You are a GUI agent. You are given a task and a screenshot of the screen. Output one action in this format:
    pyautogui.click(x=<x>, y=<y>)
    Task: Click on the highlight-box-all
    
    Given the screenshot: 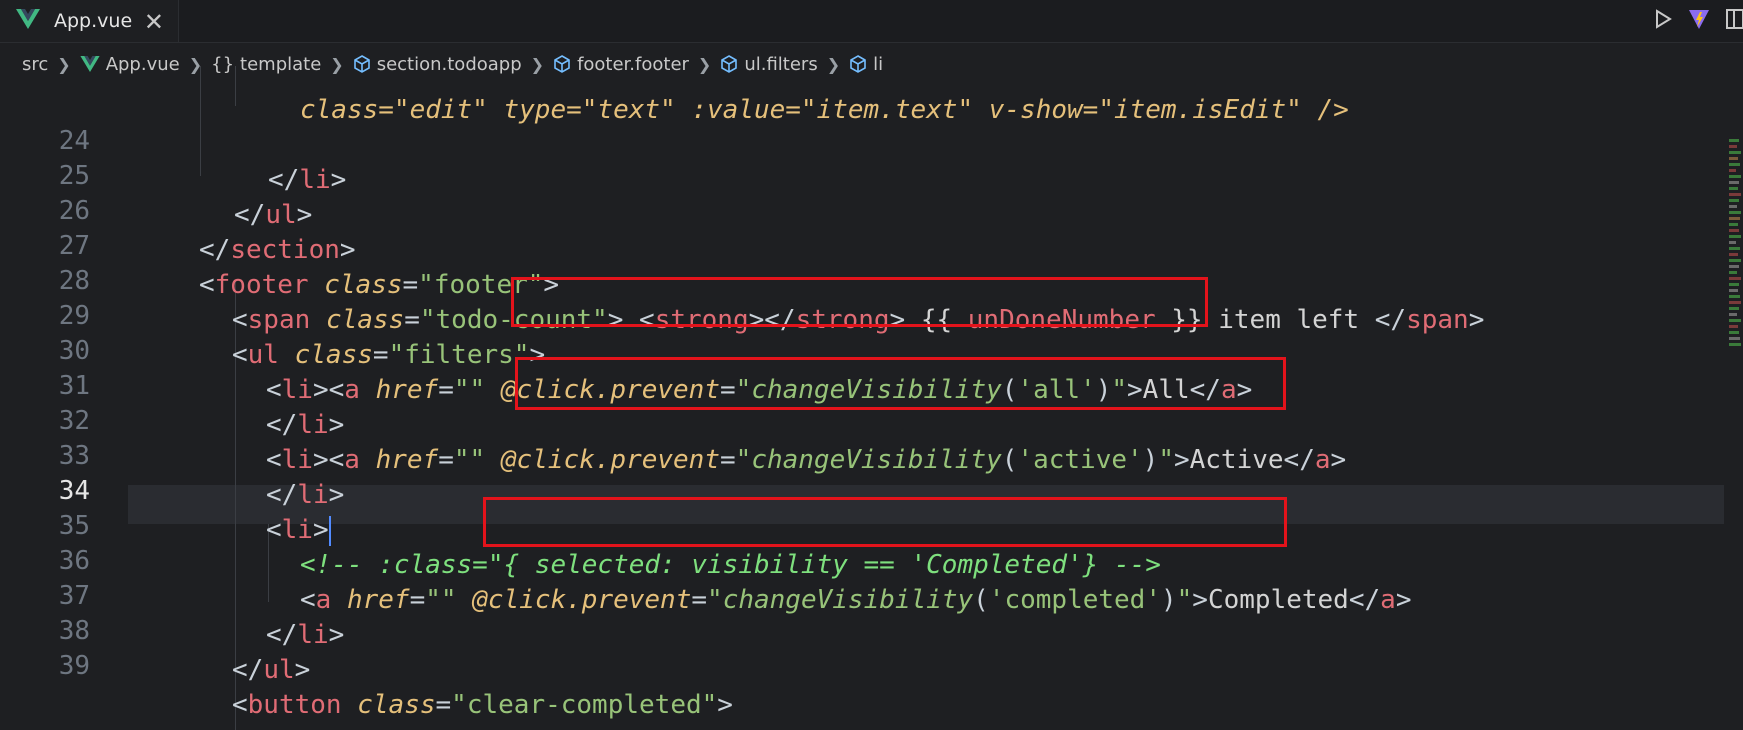 What is the action you would take?
    pyautogui.click(x=859, y=302)
    